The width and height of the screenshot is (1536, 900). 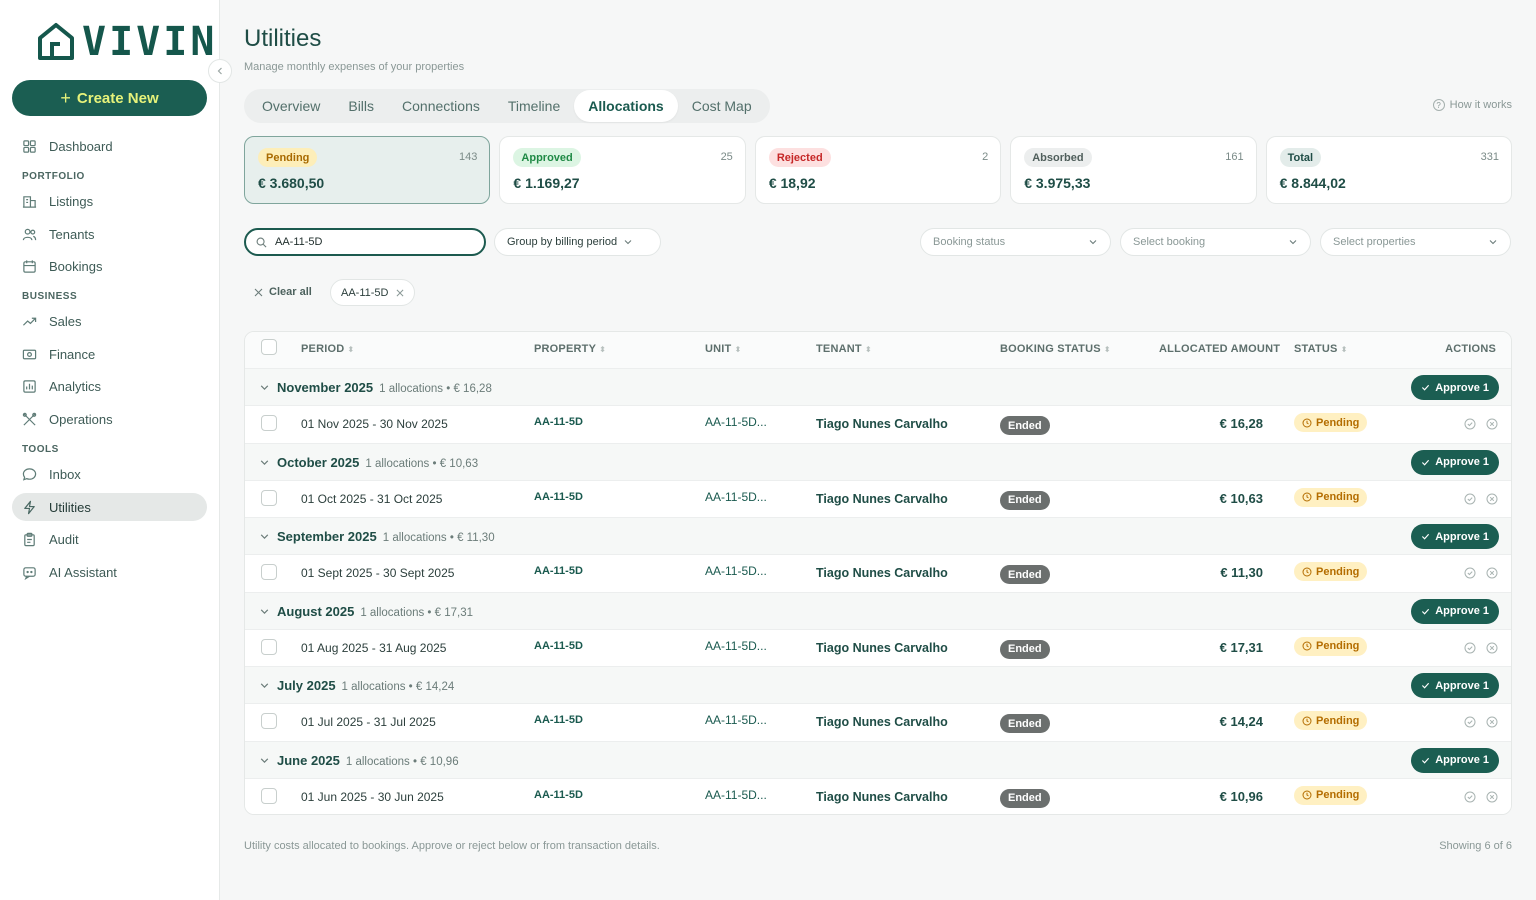 What do you see at coordinates (844, 349) in the screenshot?
I see `col-tenant: TENANT ⬍` at bounding box center [844, 349].